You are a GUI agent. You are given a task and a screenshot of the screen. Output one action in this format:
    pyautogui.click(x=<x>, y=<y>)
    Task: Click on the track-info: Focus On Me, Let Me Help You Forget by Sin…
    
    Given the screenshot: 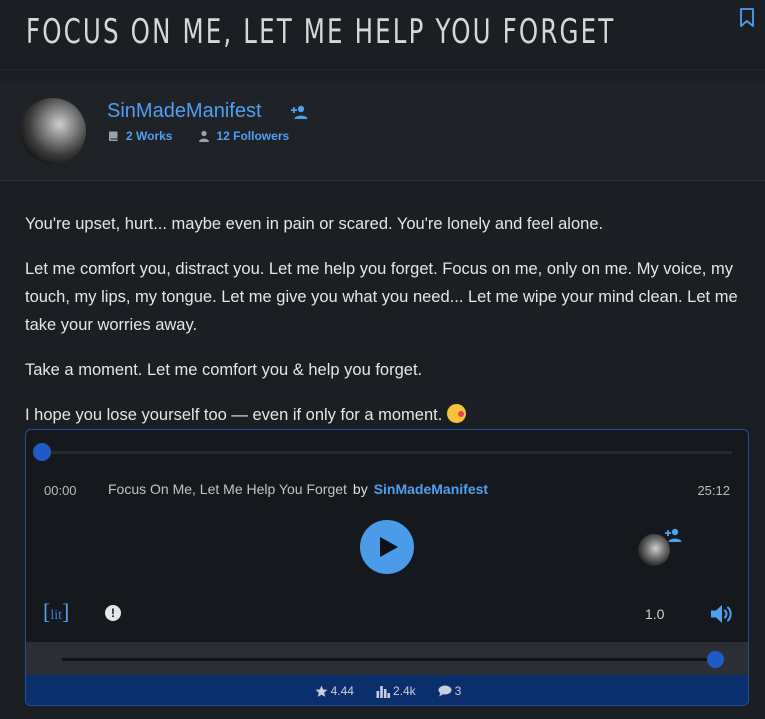 What is the action you would take?
    pyautogui.click(x=298, y=489)
    